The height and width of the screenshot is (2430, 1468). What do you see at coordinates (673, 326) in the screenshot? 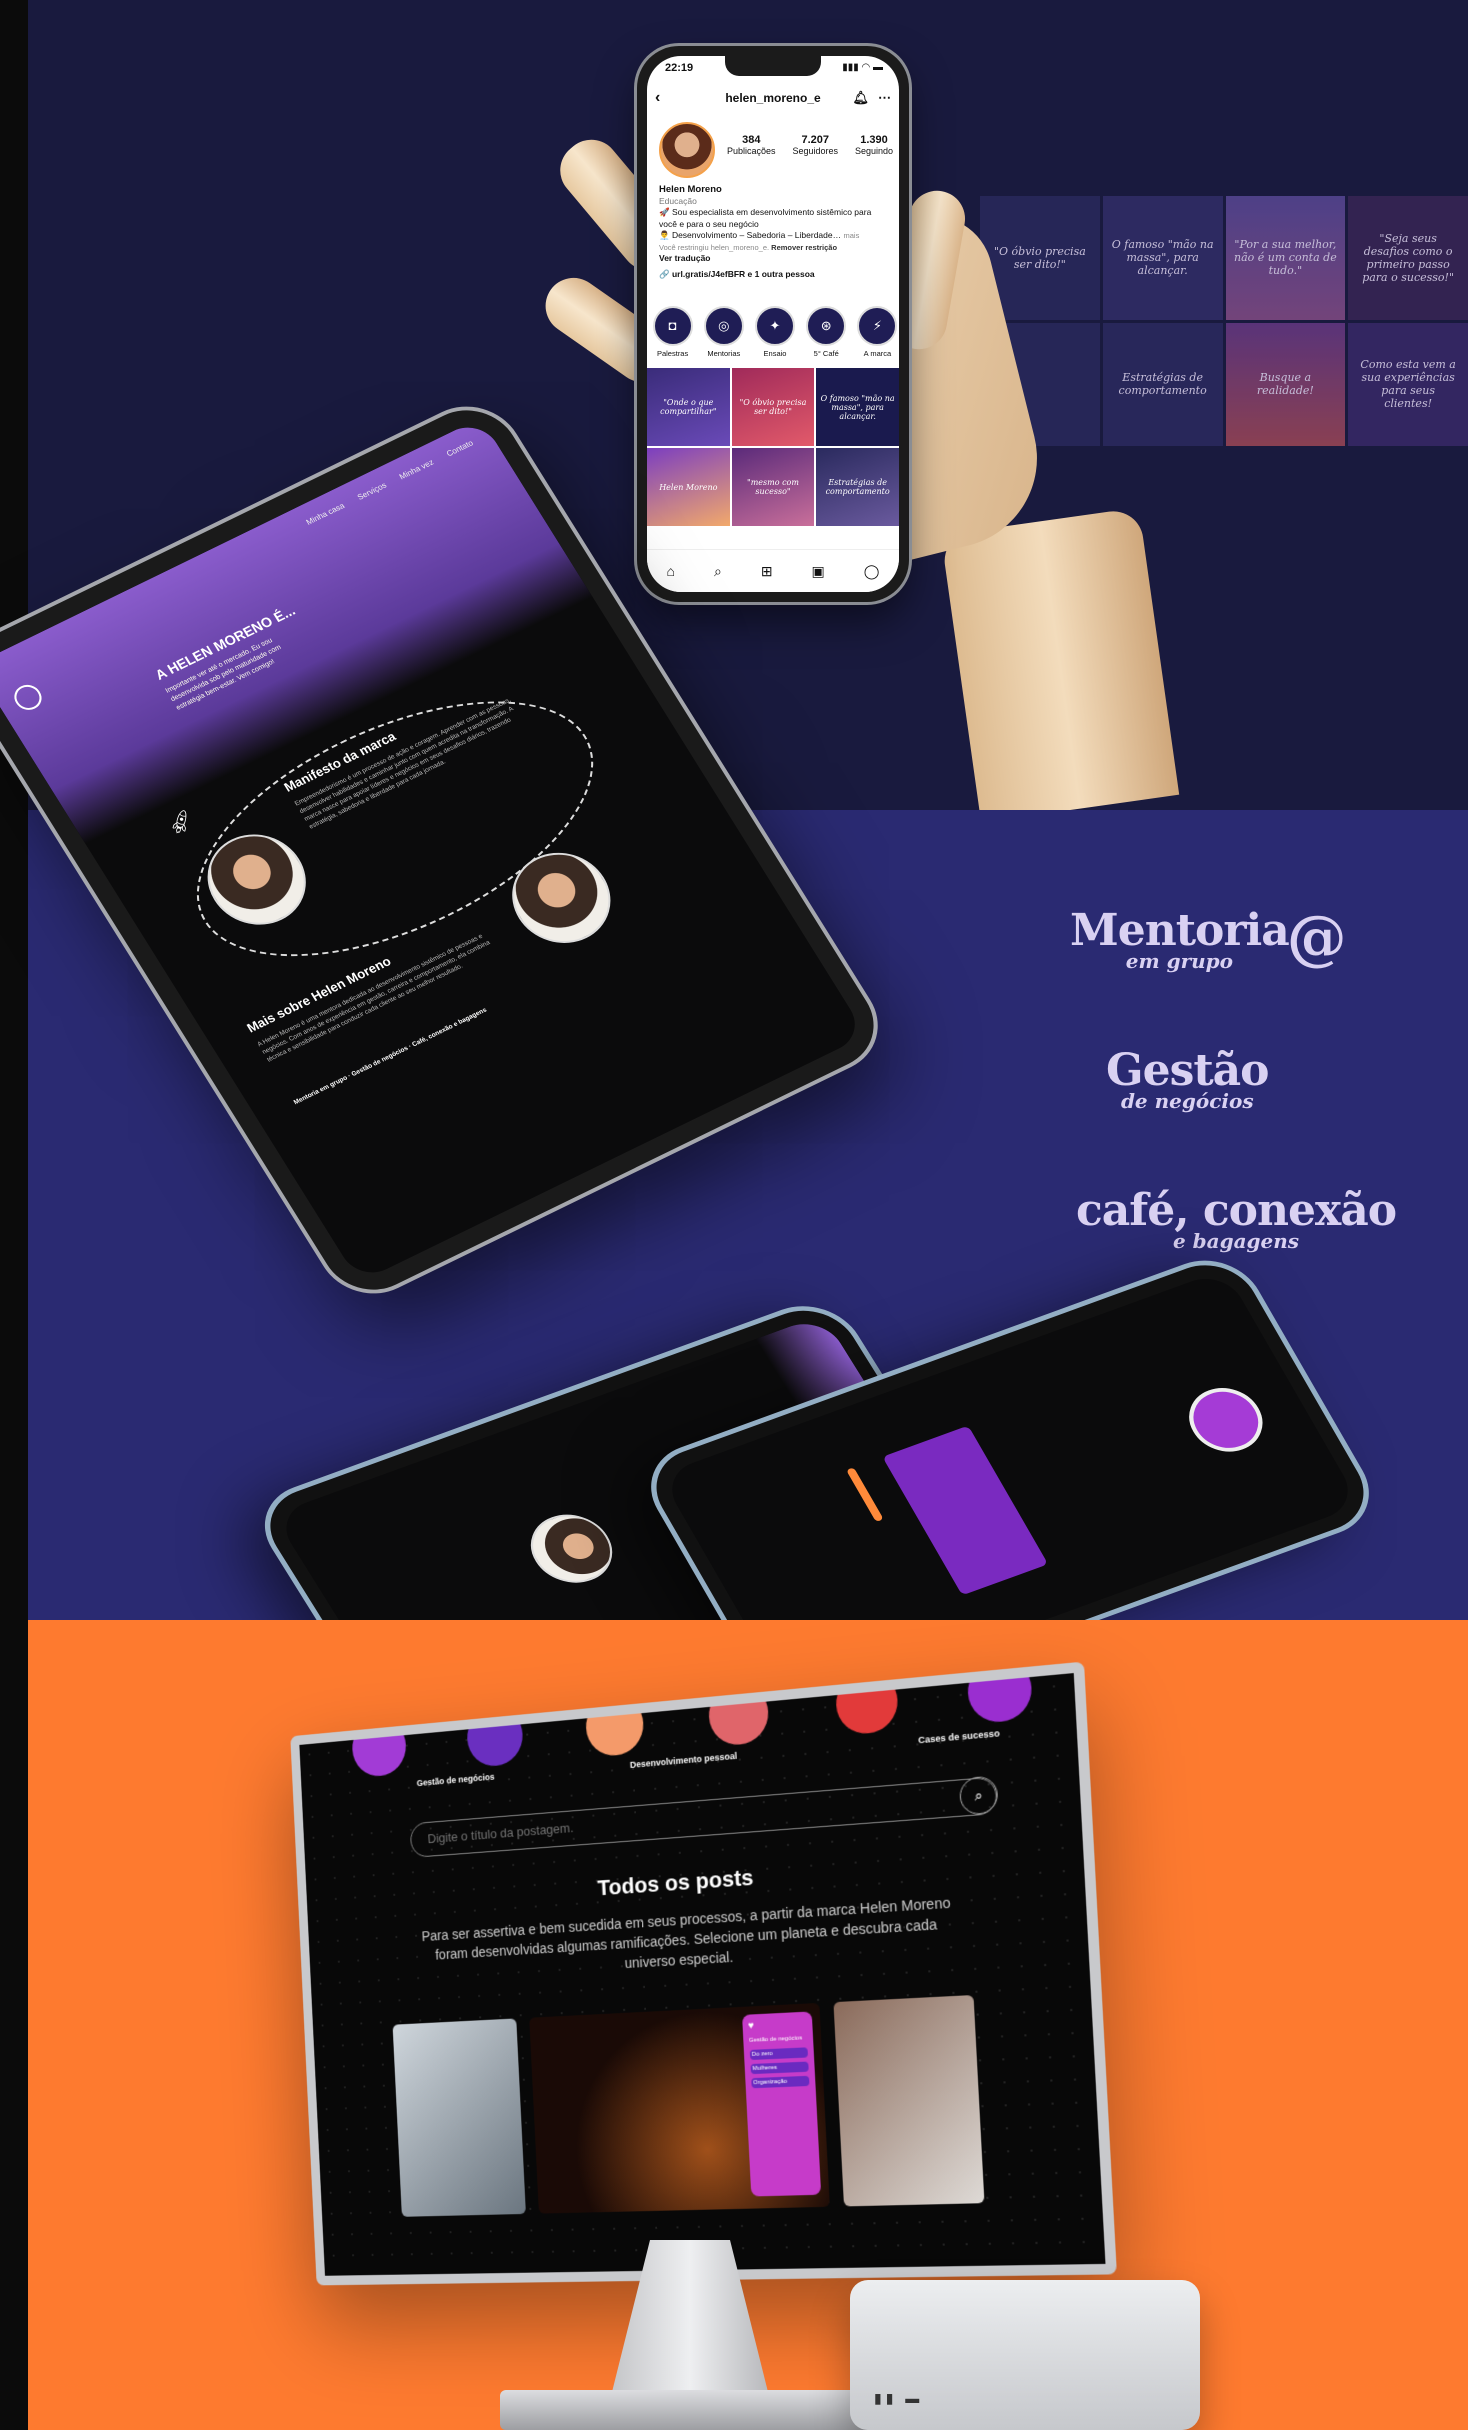
I see `camera-icon: ◘` at bounding box center [673, 326].